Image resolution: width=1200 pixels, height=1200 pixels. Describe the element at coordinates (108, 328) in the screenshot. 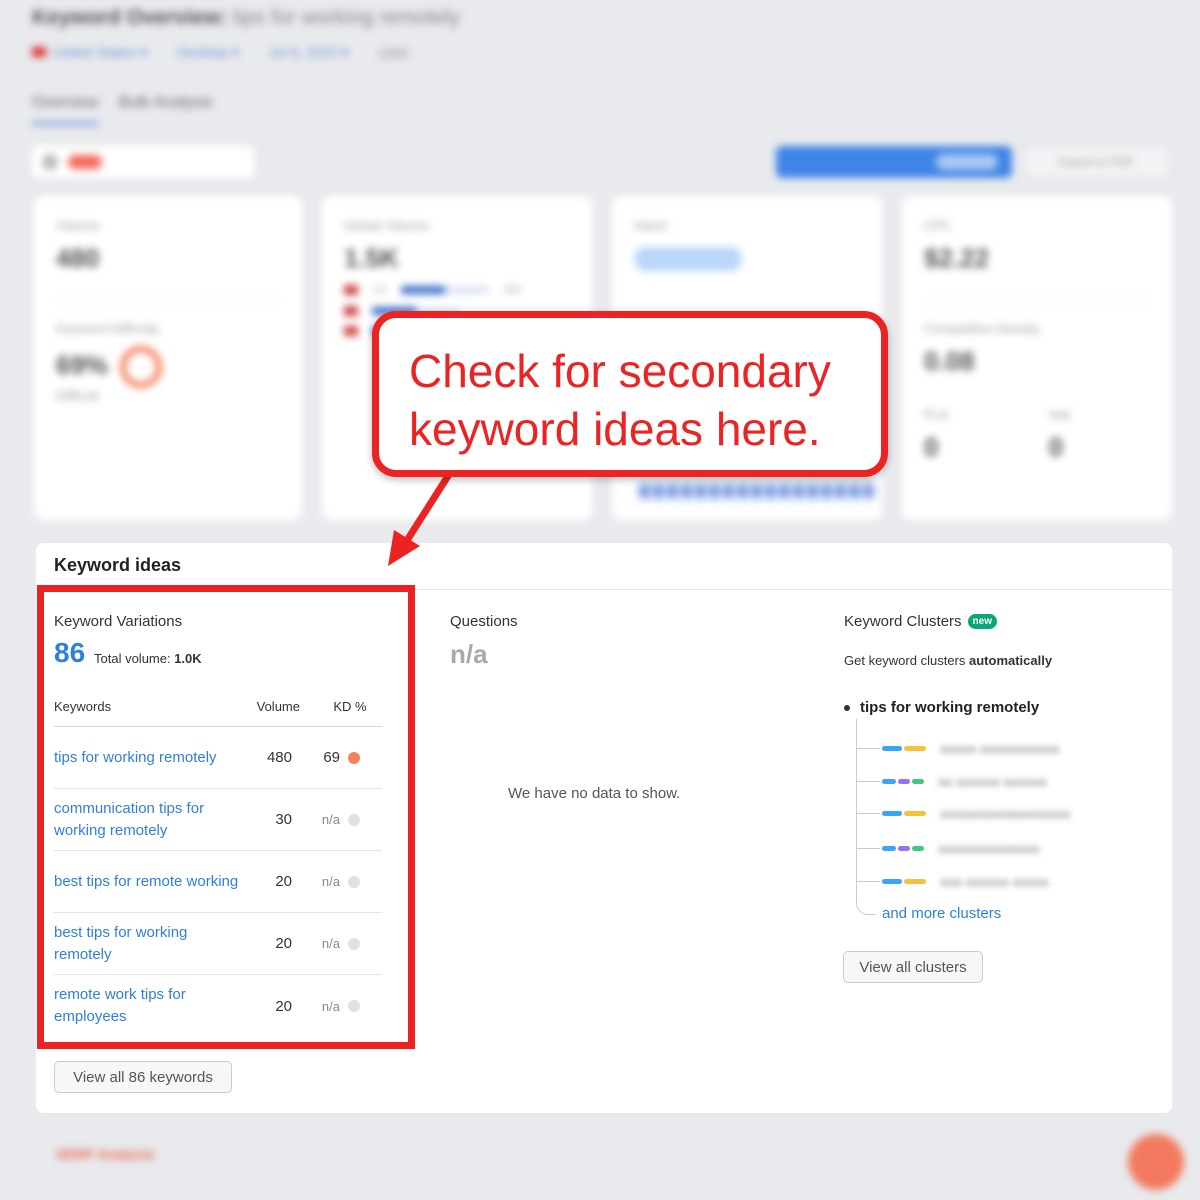

I see `kd-label: Keyword Difficulty` at that location.